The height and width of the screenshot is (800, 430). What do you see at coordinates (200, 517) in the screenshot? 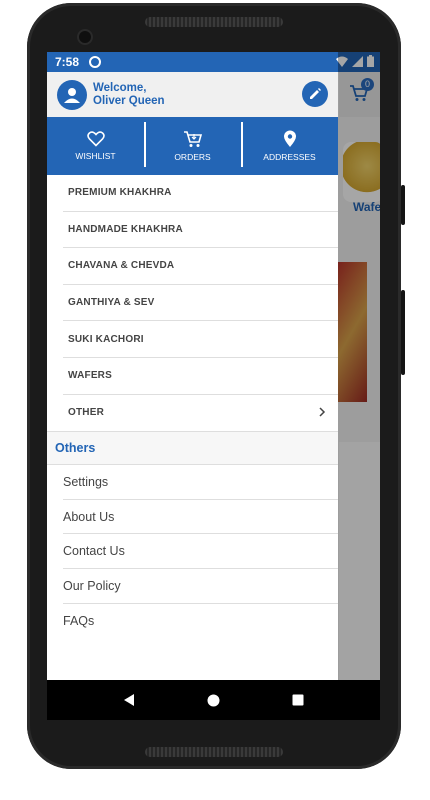
I see `about-us-link: About Us` at bounding box center [200, 517].